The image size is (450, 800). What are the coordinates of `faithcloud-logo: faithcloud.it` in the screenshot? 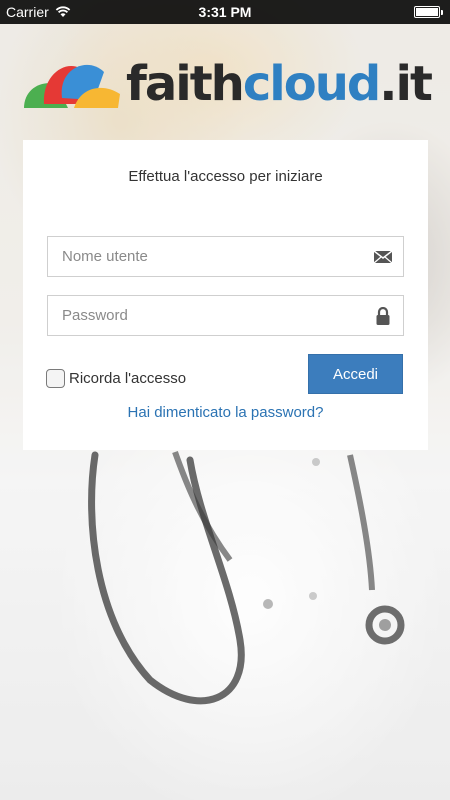 It's located at (227, 84).